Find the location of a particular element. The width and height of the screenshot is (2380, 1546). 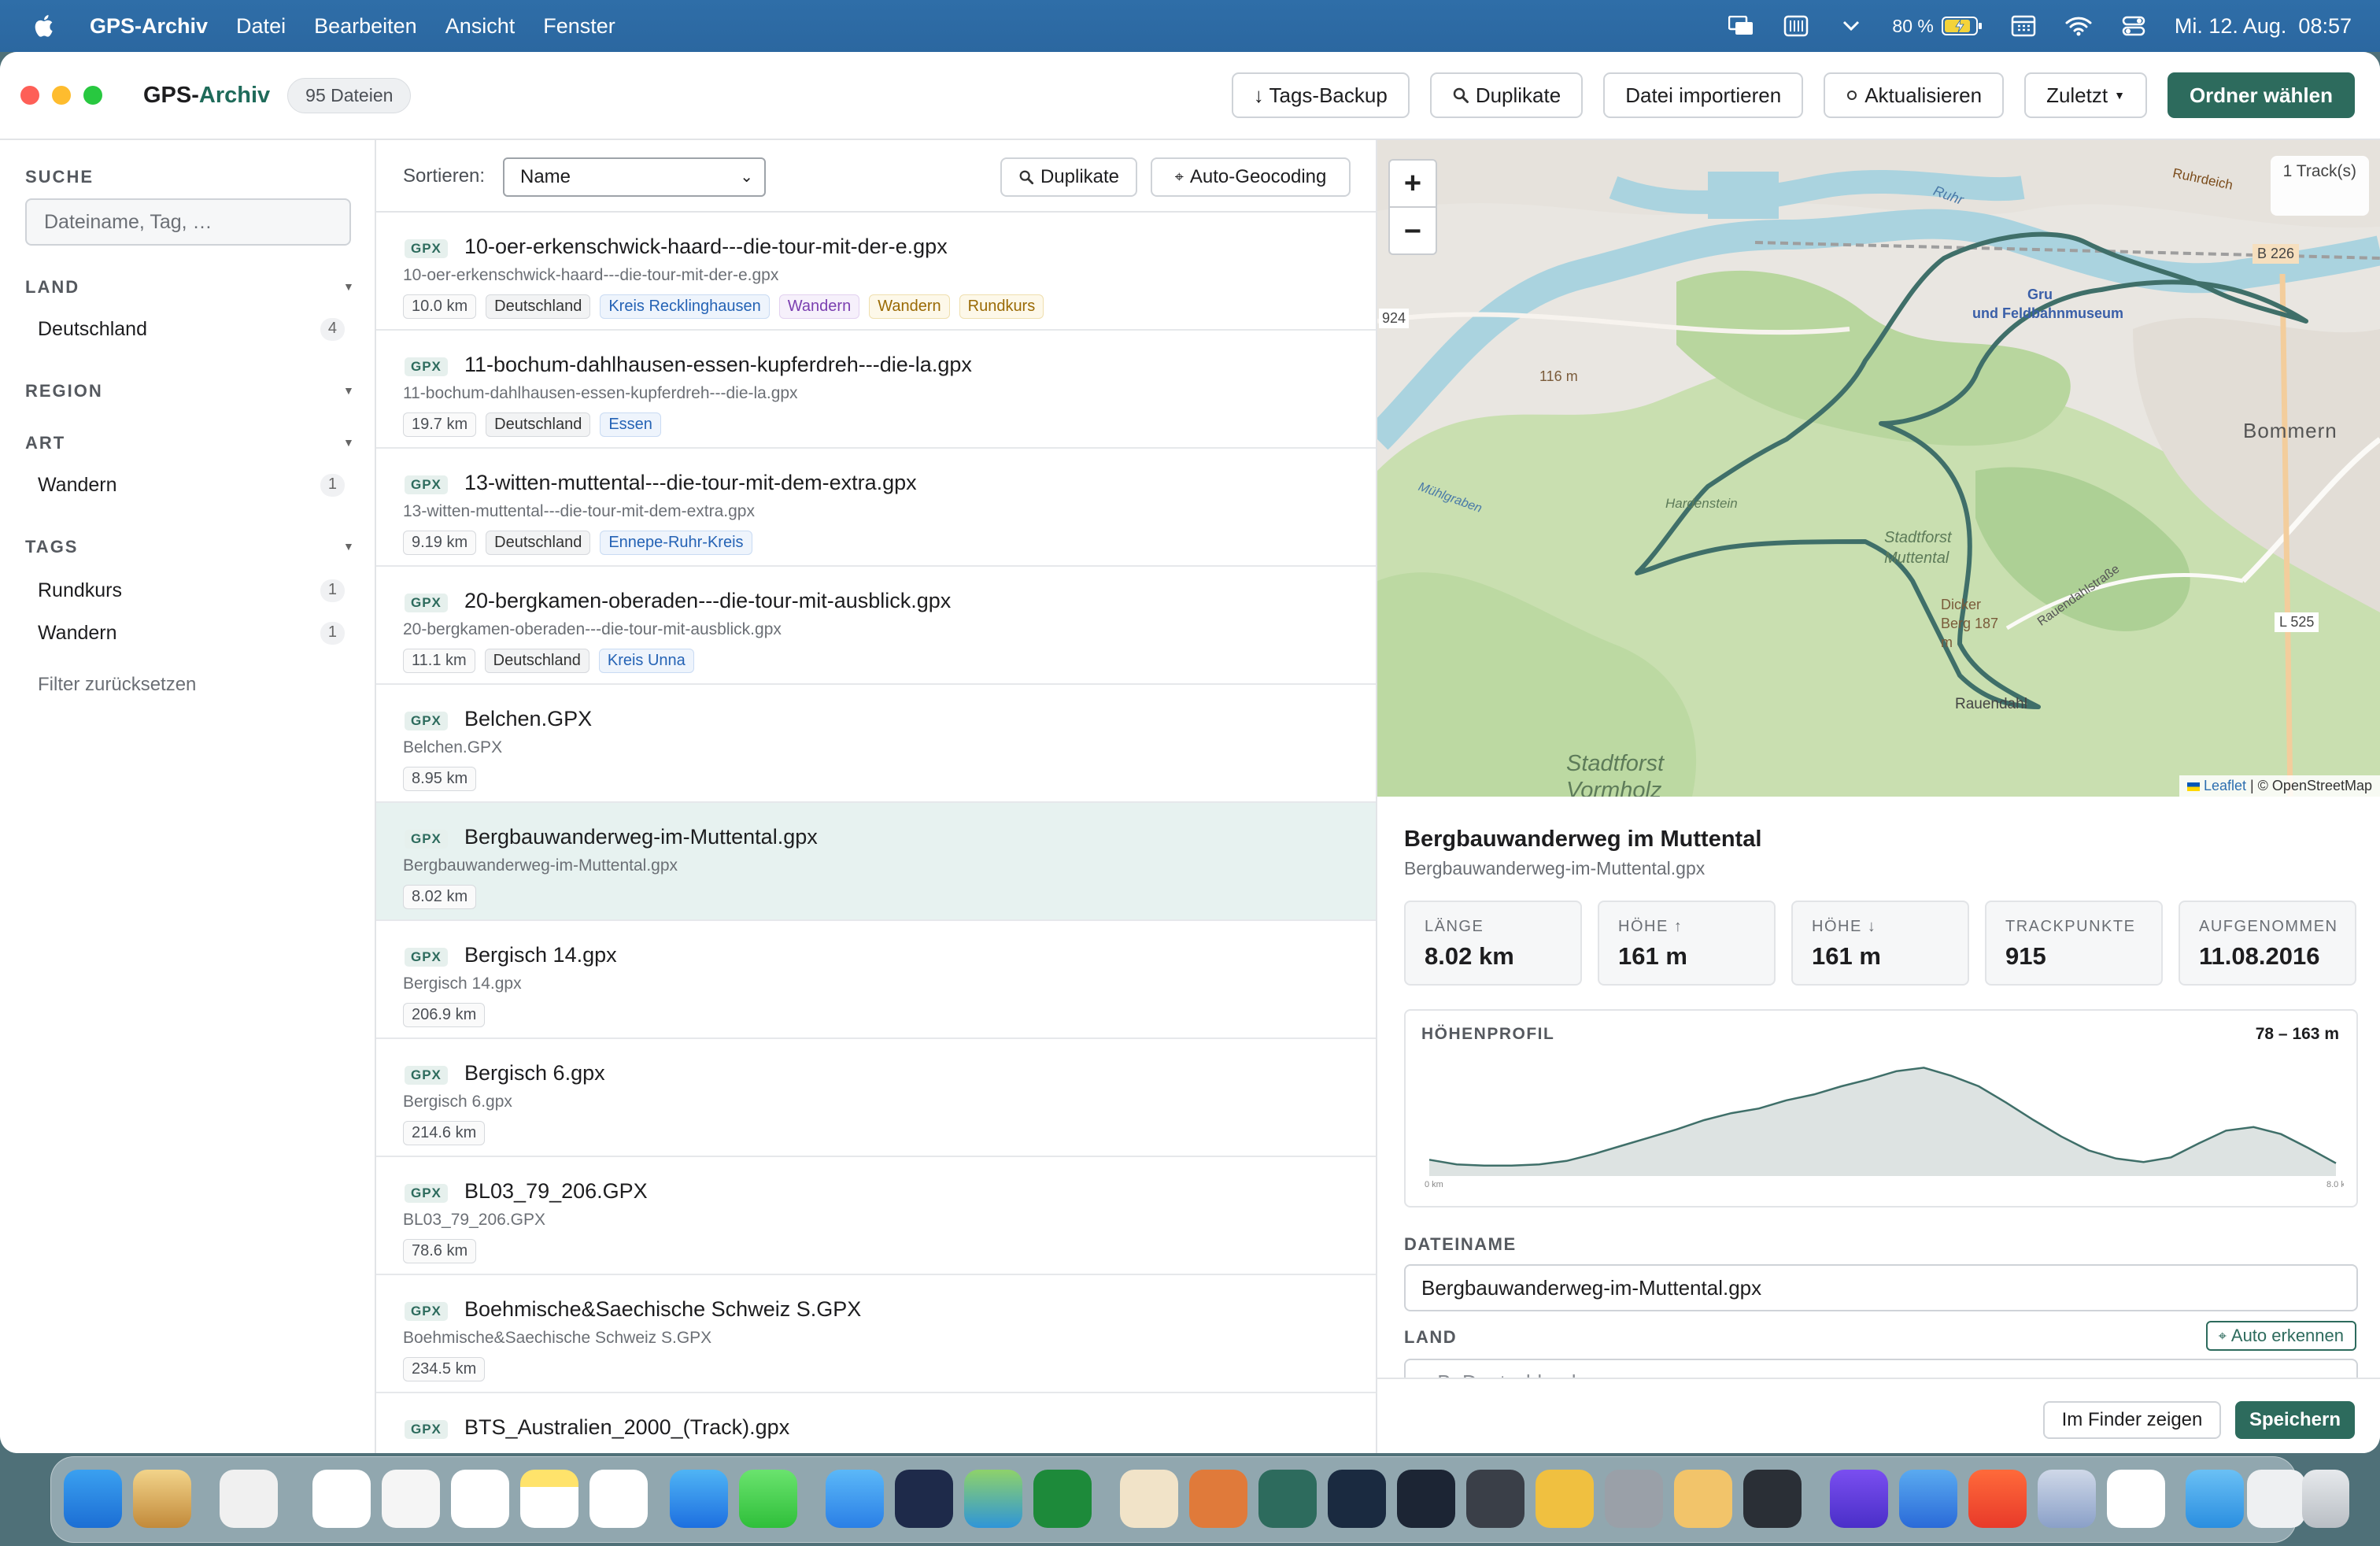

music-app-icon is located at coordinates (1149, 1499).